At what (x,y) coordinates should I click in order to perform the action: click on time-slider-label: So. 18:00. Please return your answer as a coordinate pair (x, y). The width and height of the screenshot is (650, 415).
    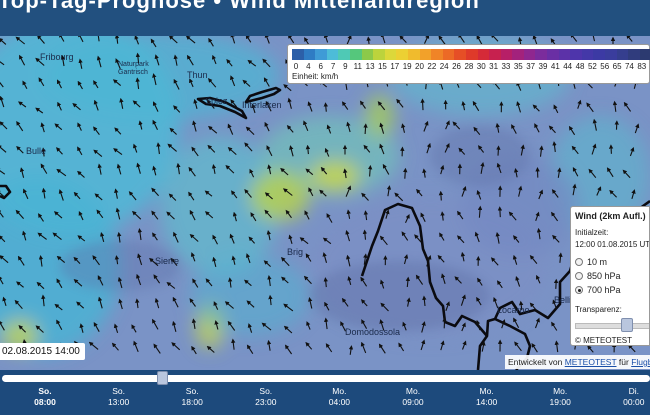
    Looking at the image, I should click on (192, 397).